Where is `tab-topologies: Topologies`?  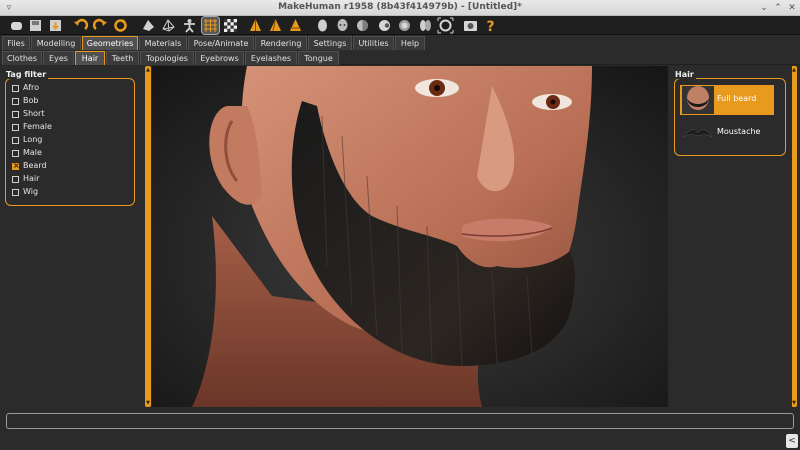
tab-topologies: Topologies is located at coordinates (167, 58).